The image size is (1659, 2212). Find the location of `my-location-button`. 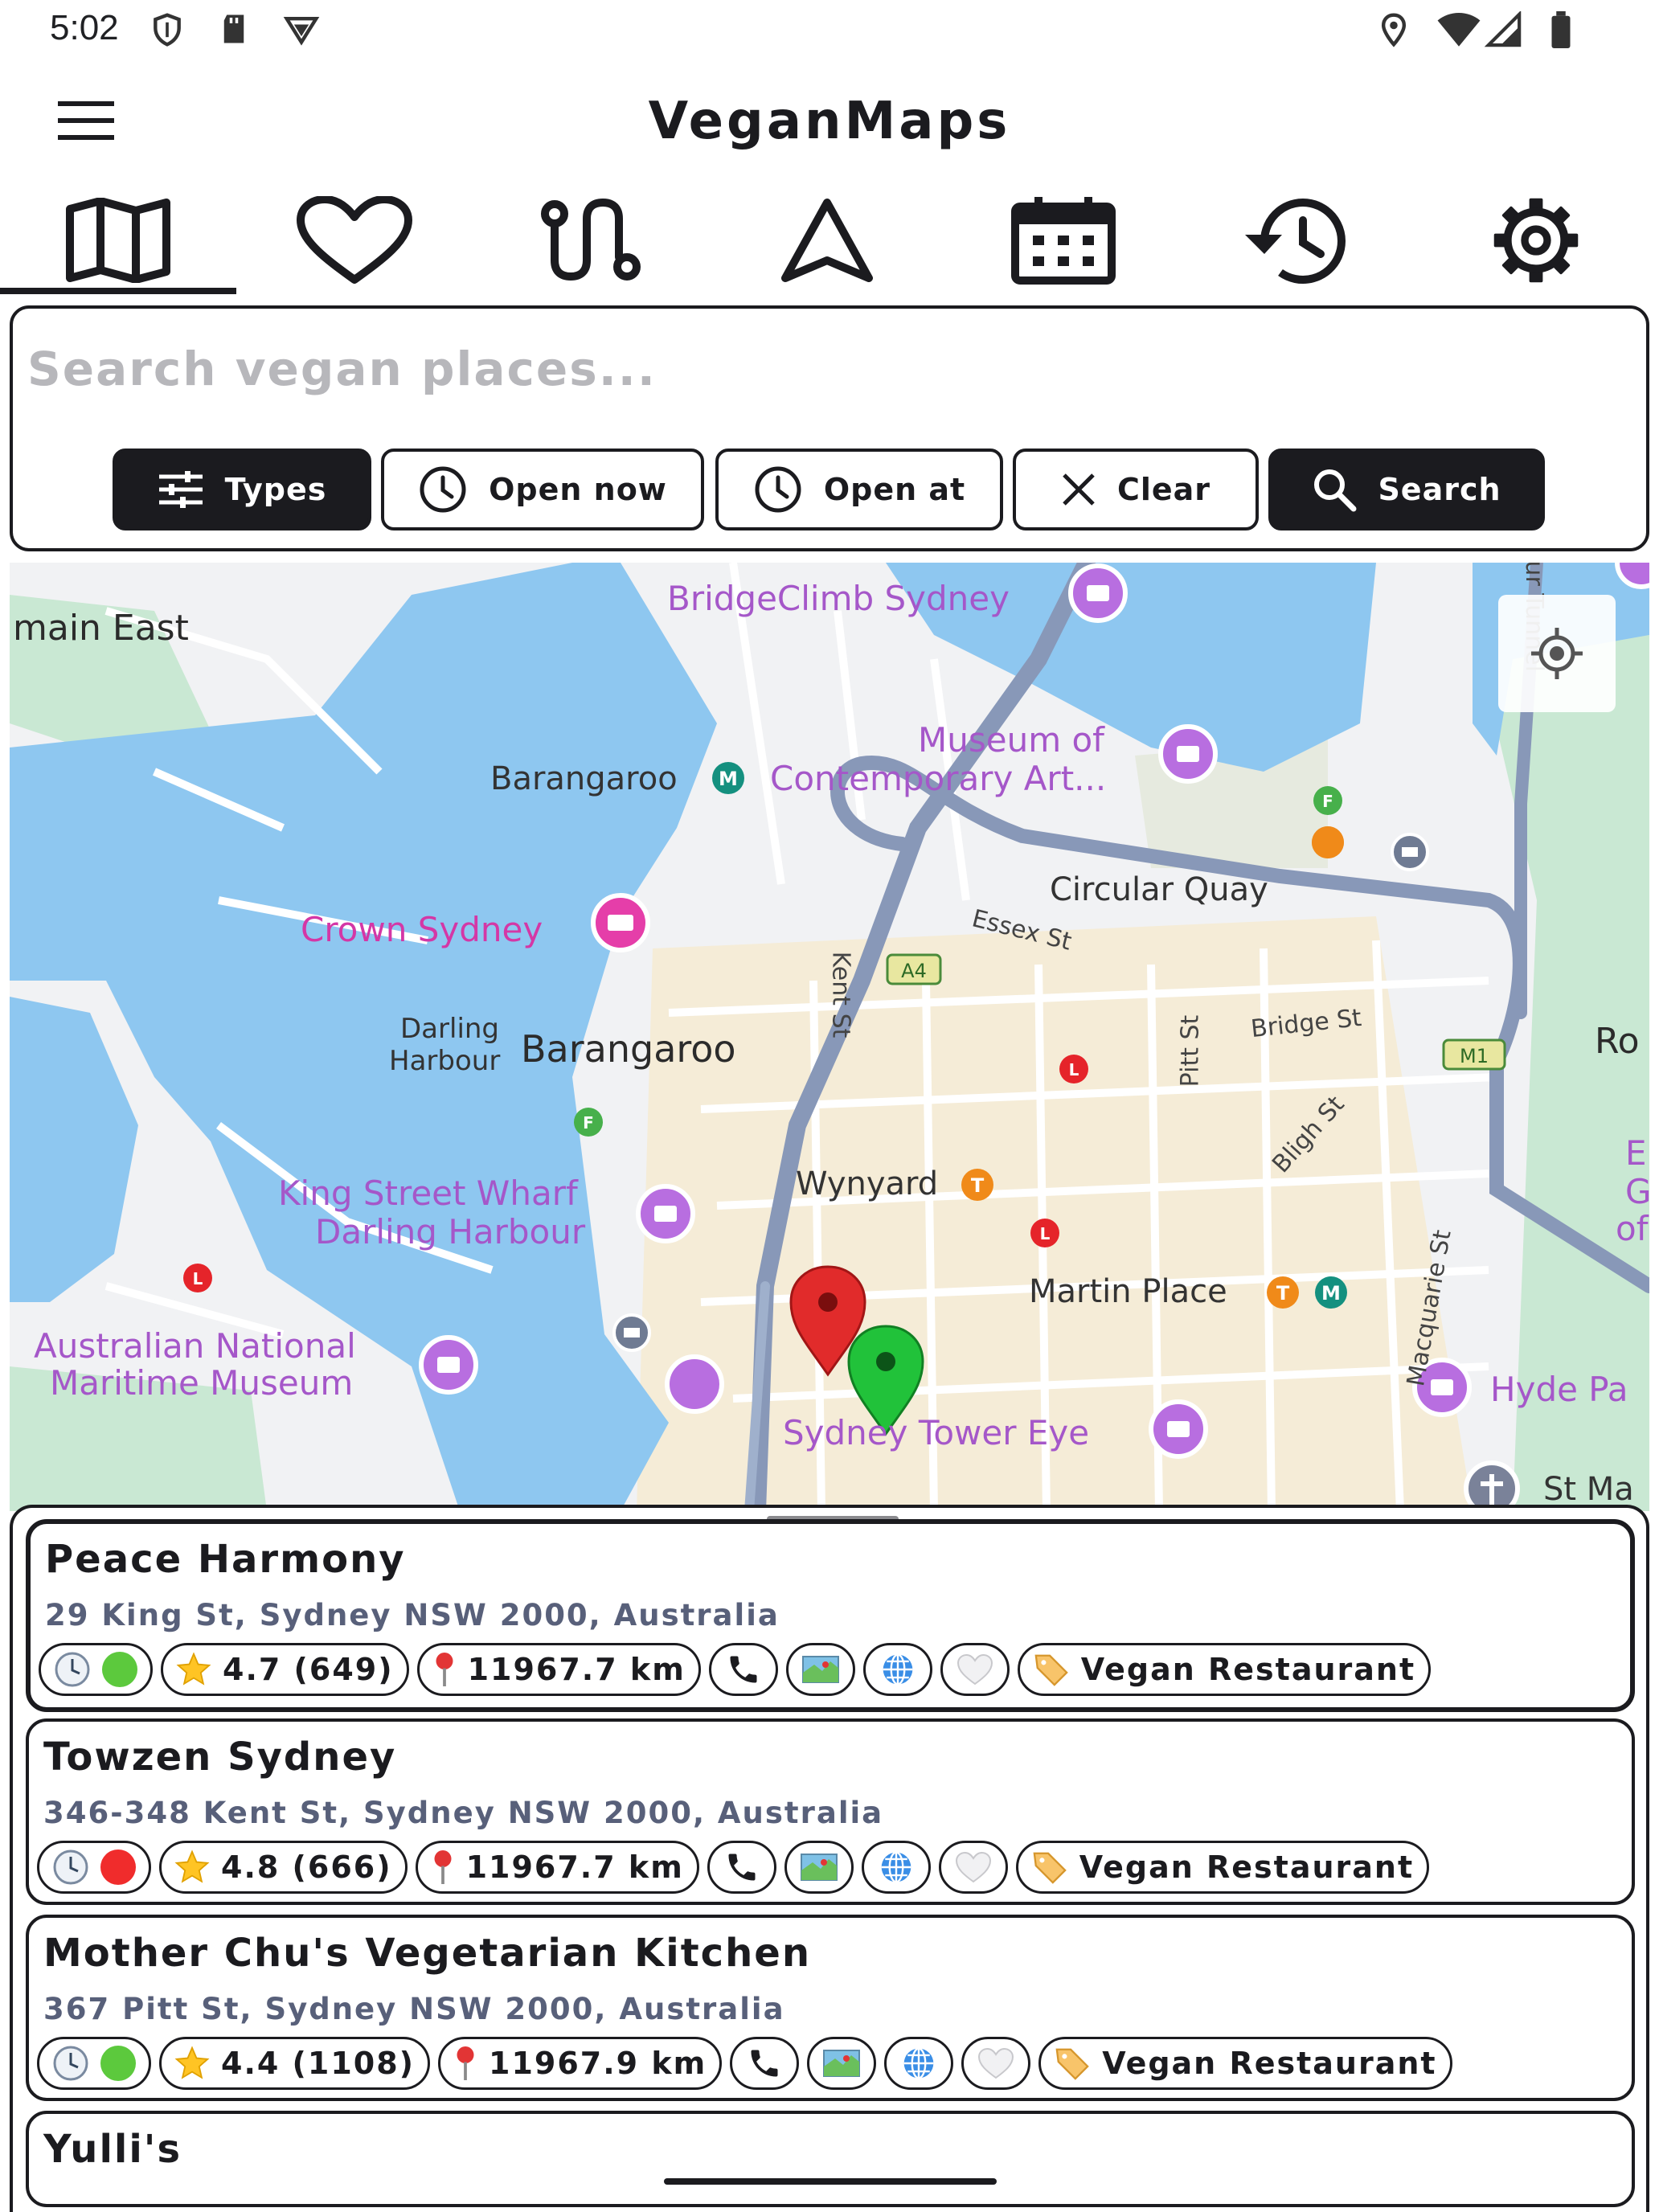

my-location-button is located at coordinates (1557, 653).